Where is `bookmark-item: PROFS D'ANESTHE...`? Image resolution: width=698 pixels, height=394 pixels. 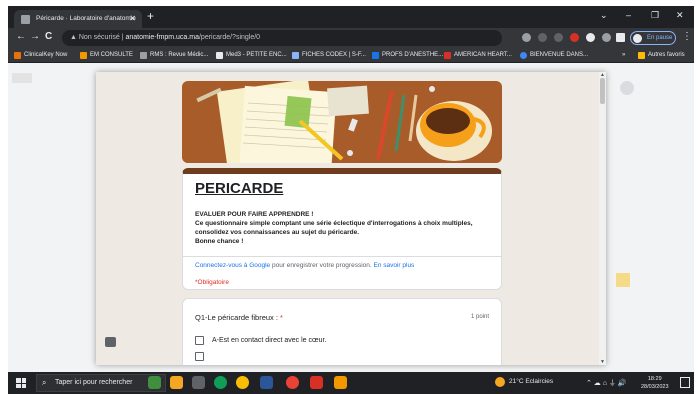
bookmark-item: PROFS D'ANESTHE... is located at coordinates (407, 55).